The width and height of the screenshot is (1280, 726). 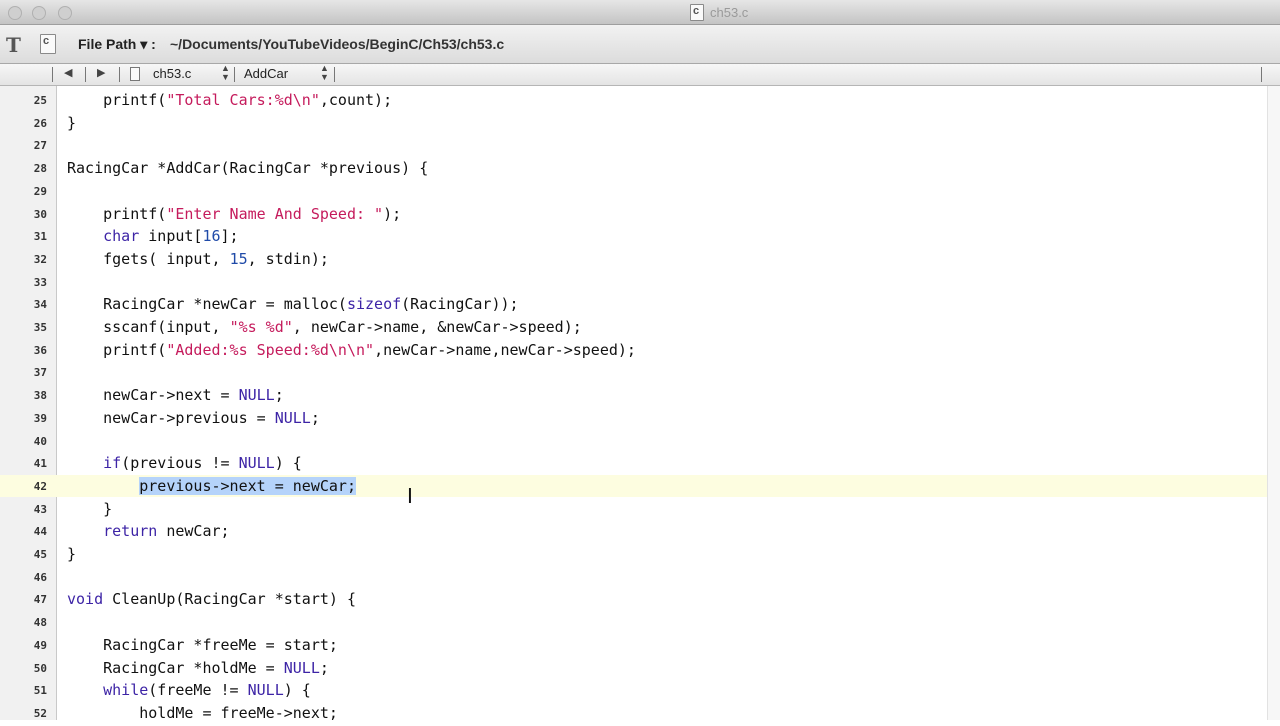 What do you see at coordinates (40, 169) in the screenshot?
I see `line-number: 28` at bounding box center [40, 169].